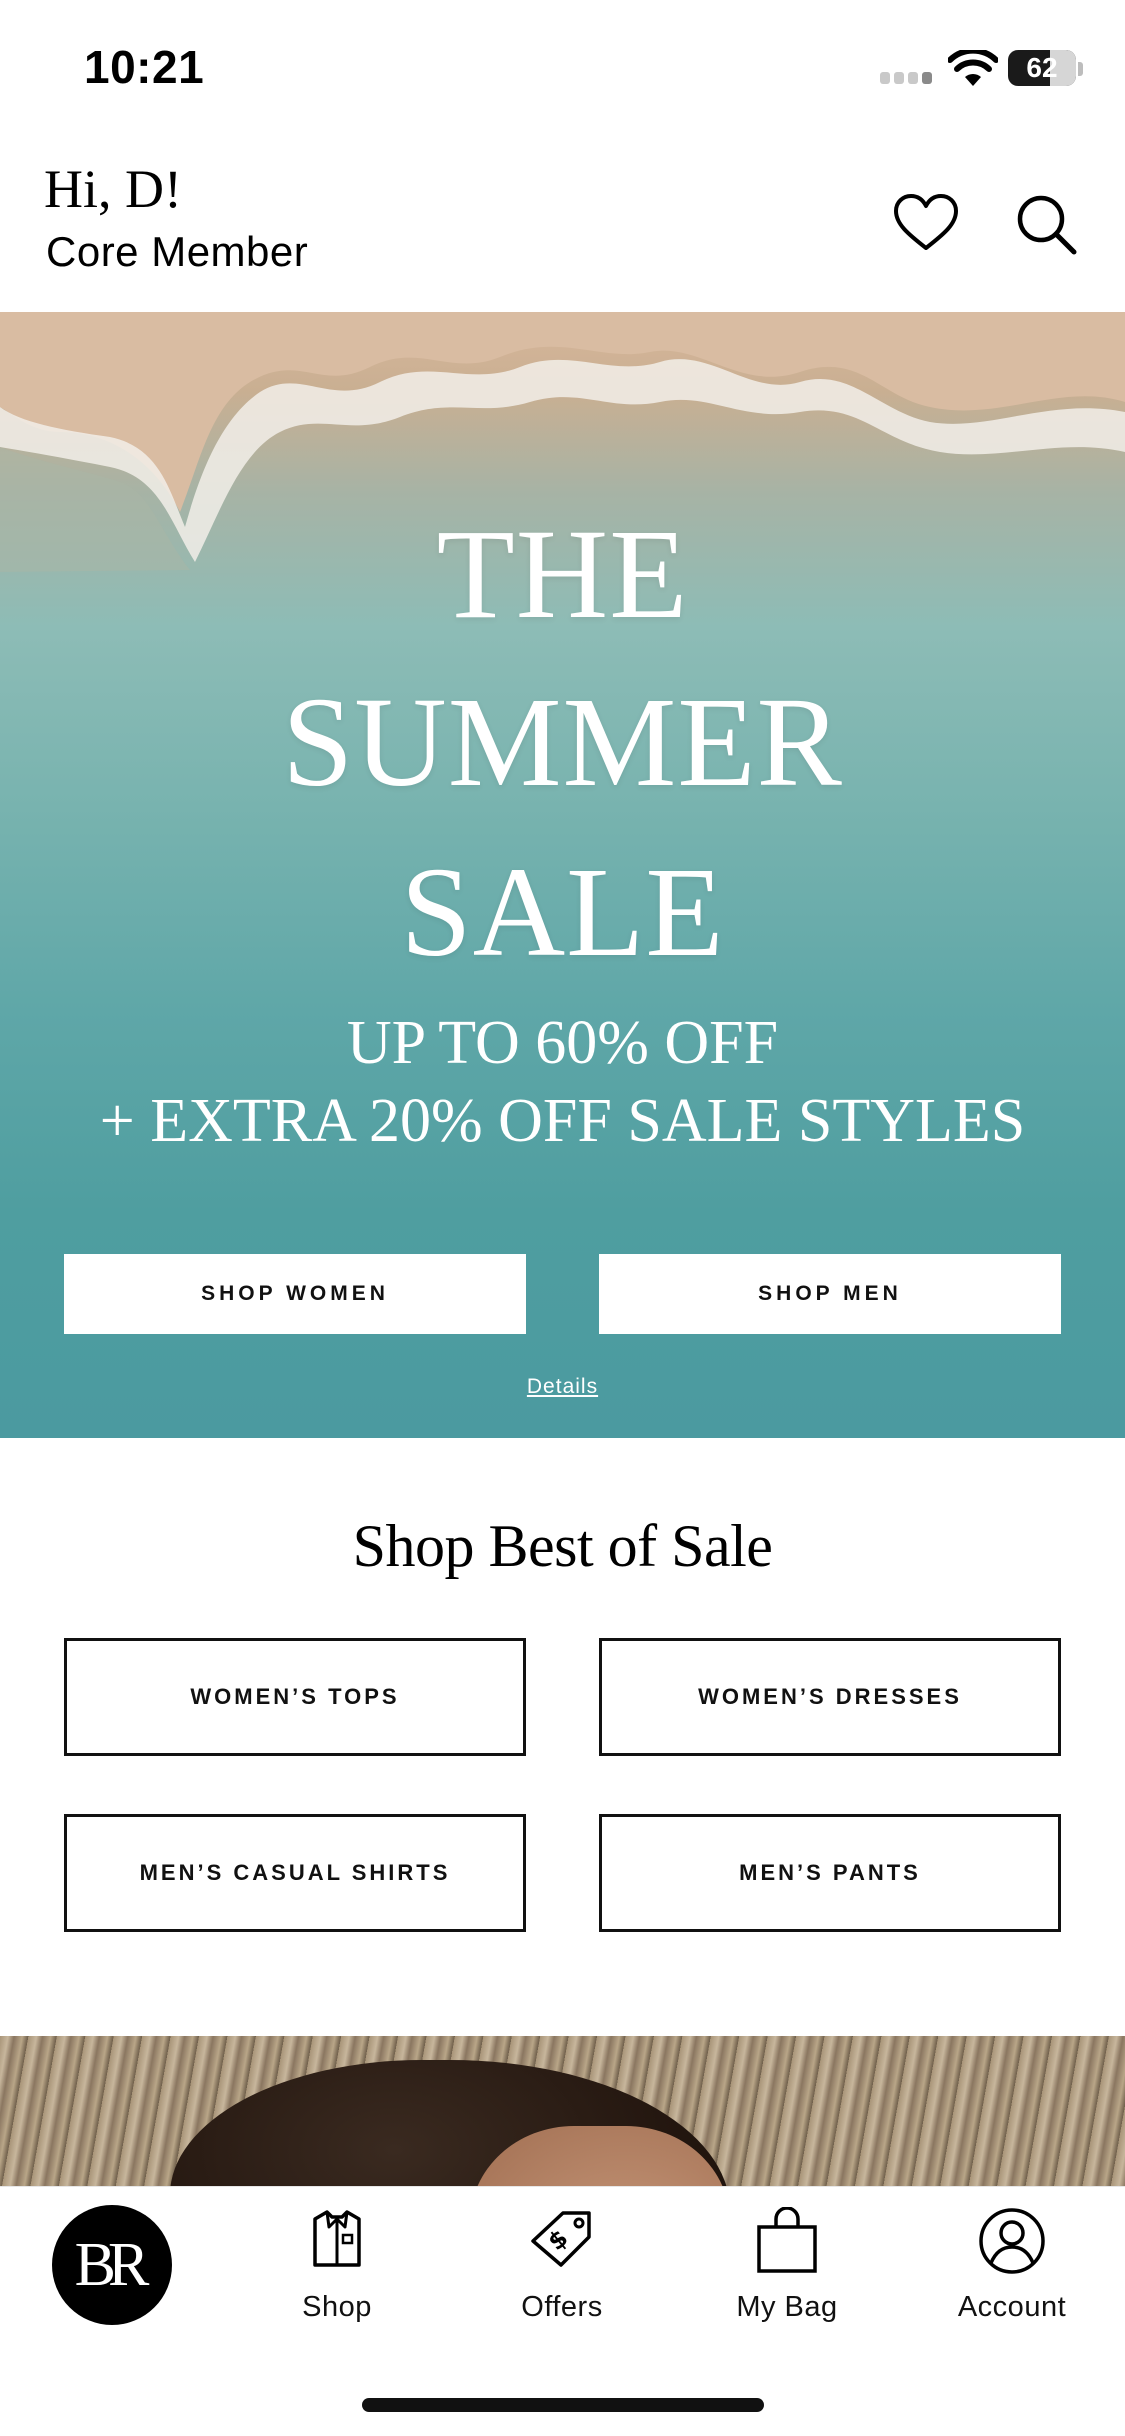  I want to click on status-time: 10:21, so click(144, 67).